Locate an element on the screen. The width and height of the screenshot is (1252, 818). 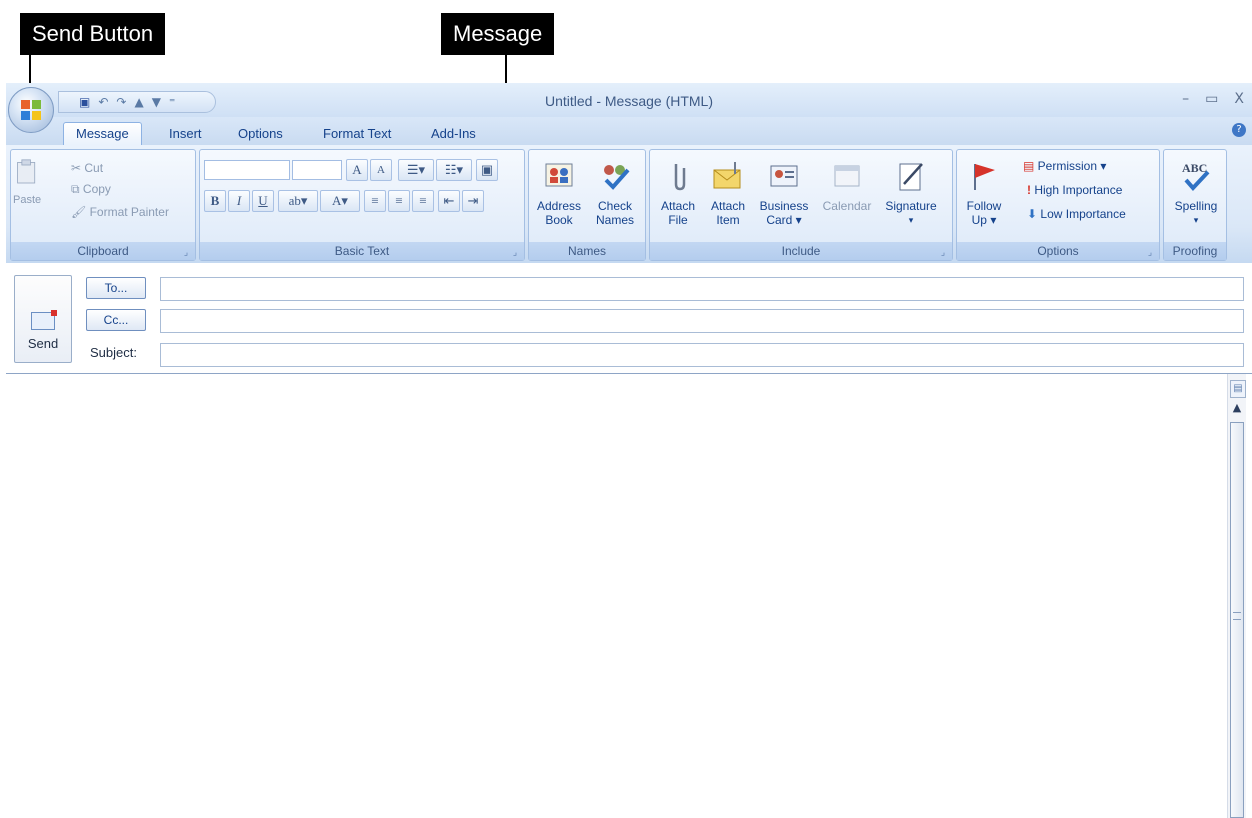
check-names-button: Check Names is located at coordinates (615, 193).